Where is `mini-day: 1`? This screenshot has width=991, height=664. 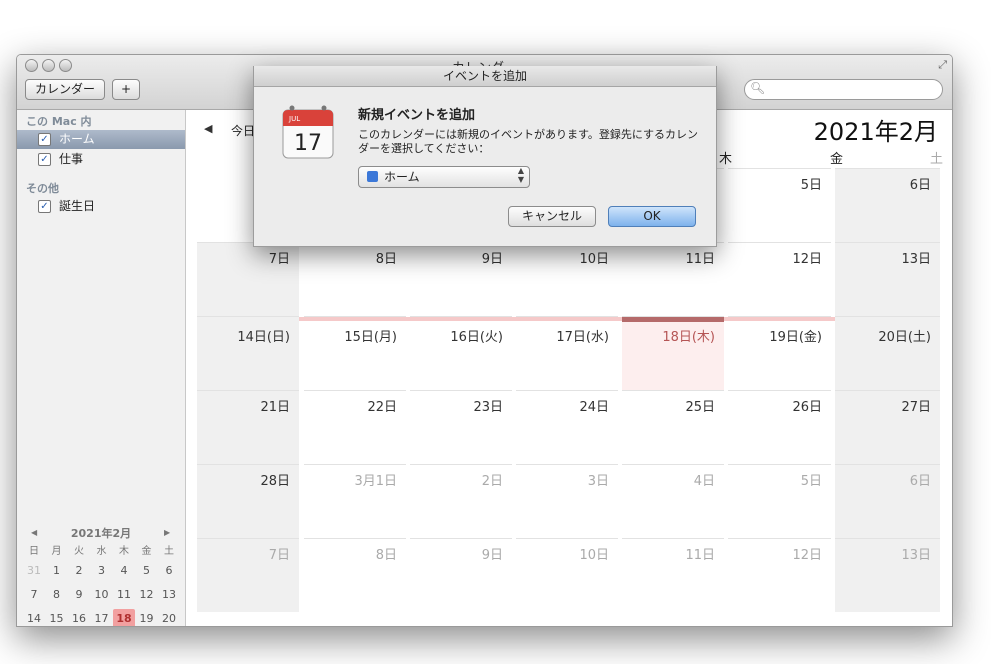 mini-day: 1 is located at coordinates (57, 571).